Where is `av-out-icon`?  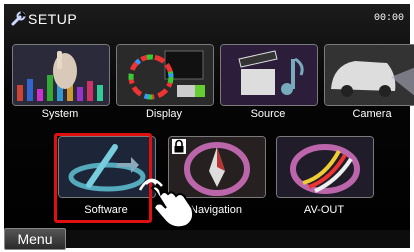 av-out-icon is located at coordinates (325, 167).